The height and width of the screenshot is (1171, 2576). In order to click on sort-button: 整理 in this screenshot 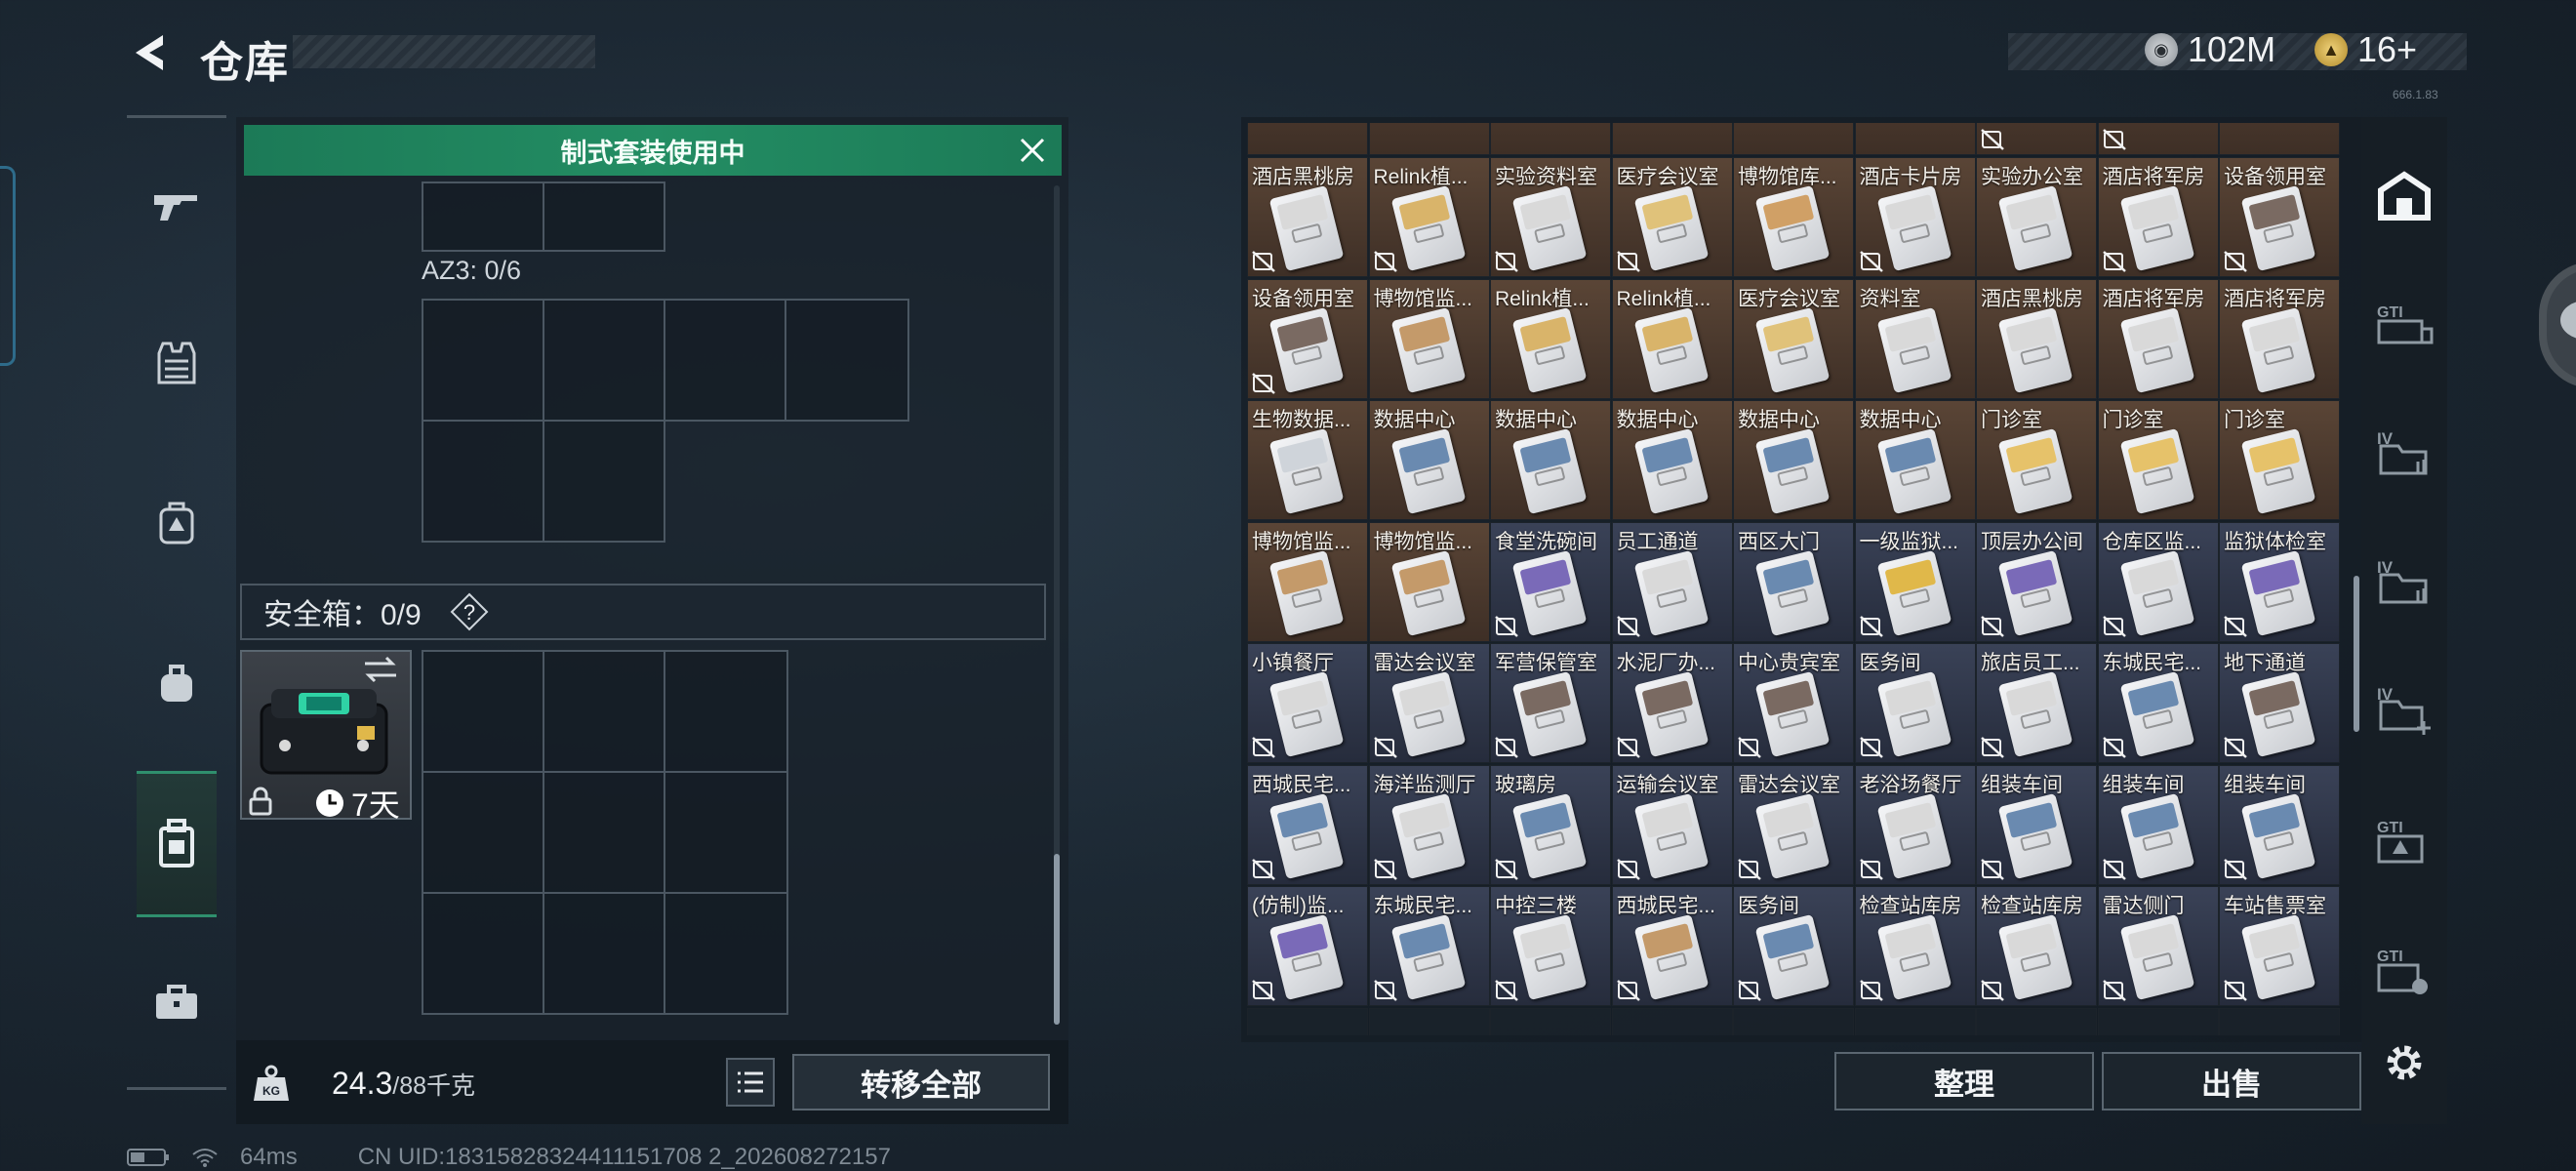, I will do `click(1964, 1081)`.